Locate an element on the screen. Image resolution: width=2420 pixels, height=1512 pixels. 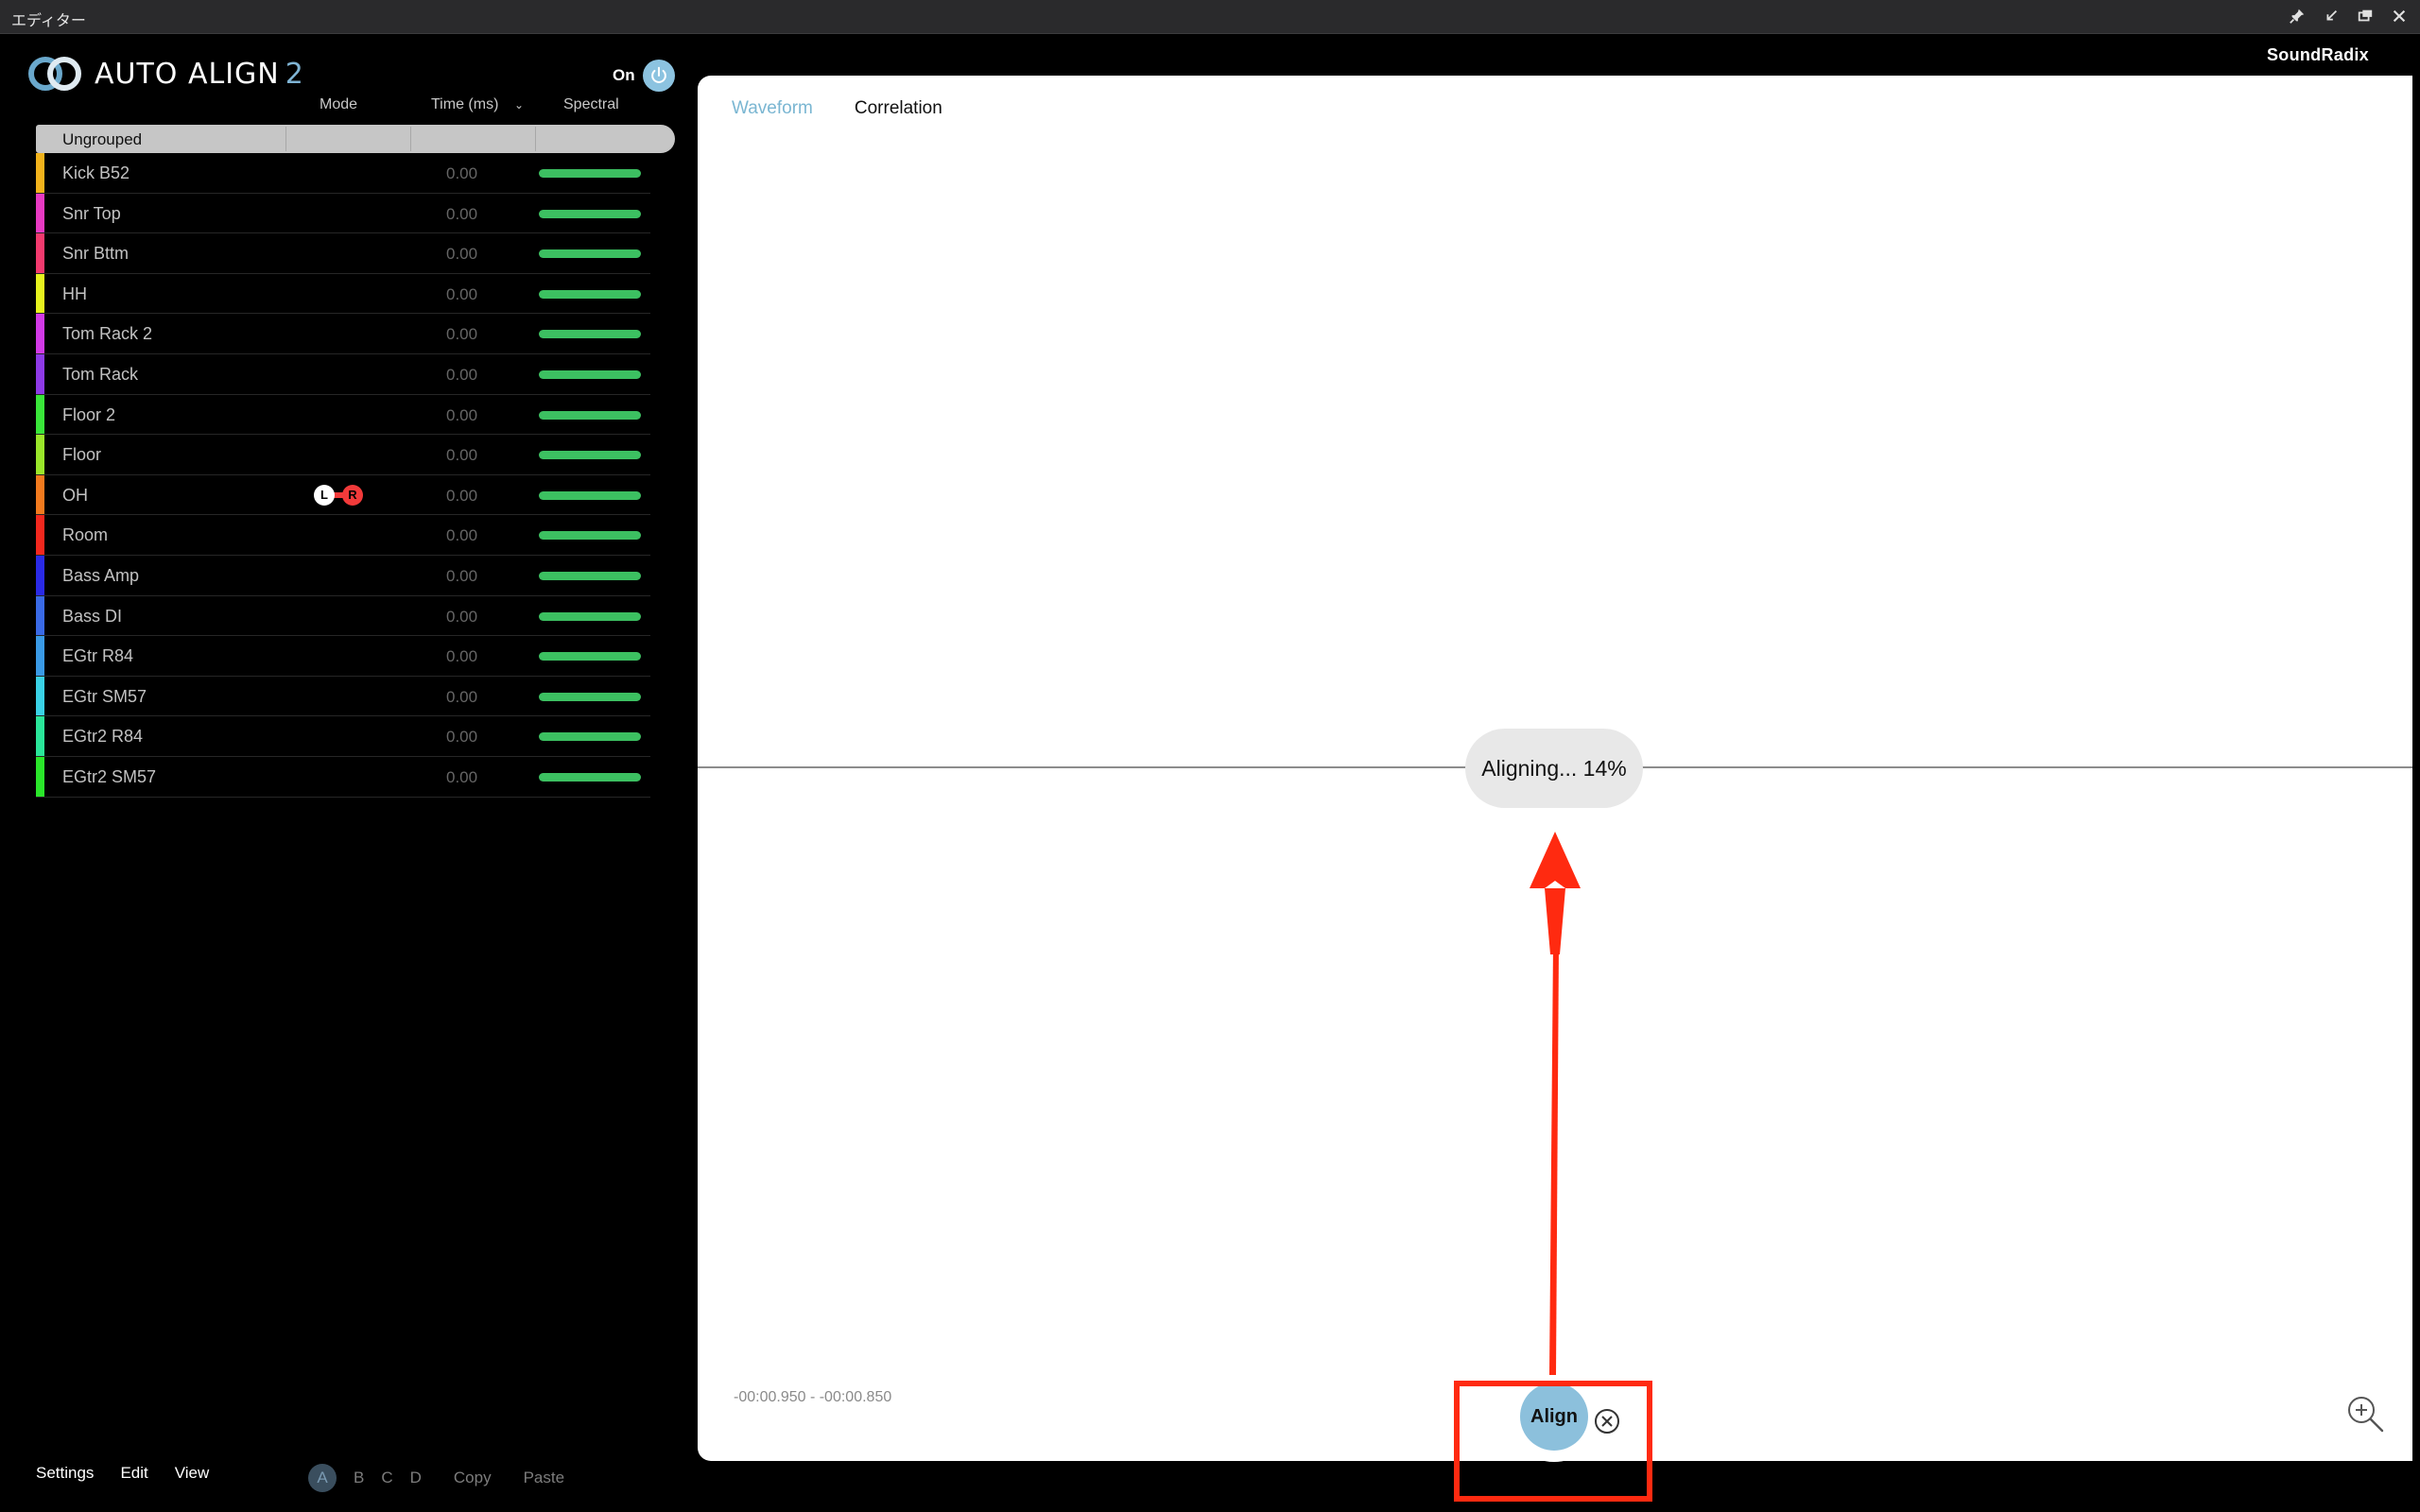
align-button: Align is located at coordinates (1554, 1417).